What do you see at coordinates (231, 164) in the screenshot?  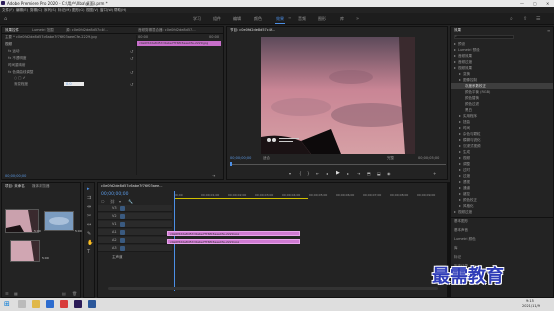 I see `playhead-marker` at bounding box center [231, 164].